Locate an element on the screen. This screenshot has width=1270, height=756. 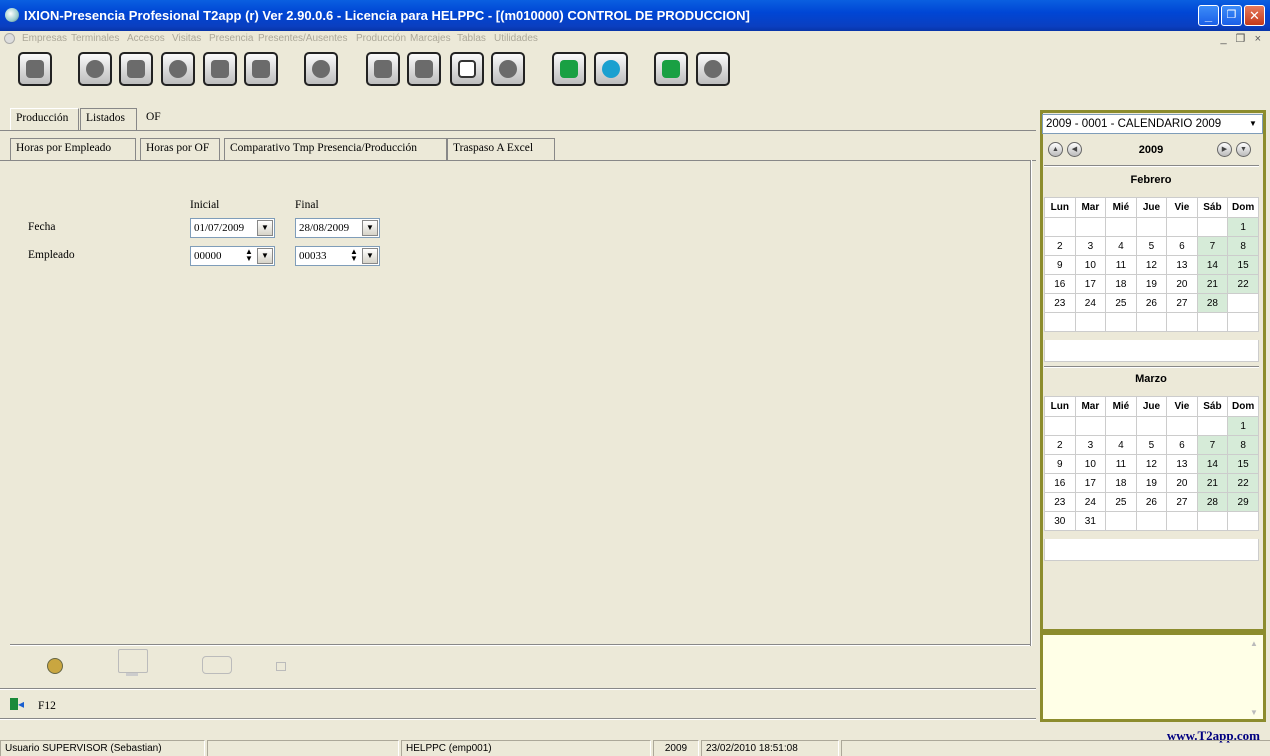
calculadora-button is located at coordinates (671, 69).